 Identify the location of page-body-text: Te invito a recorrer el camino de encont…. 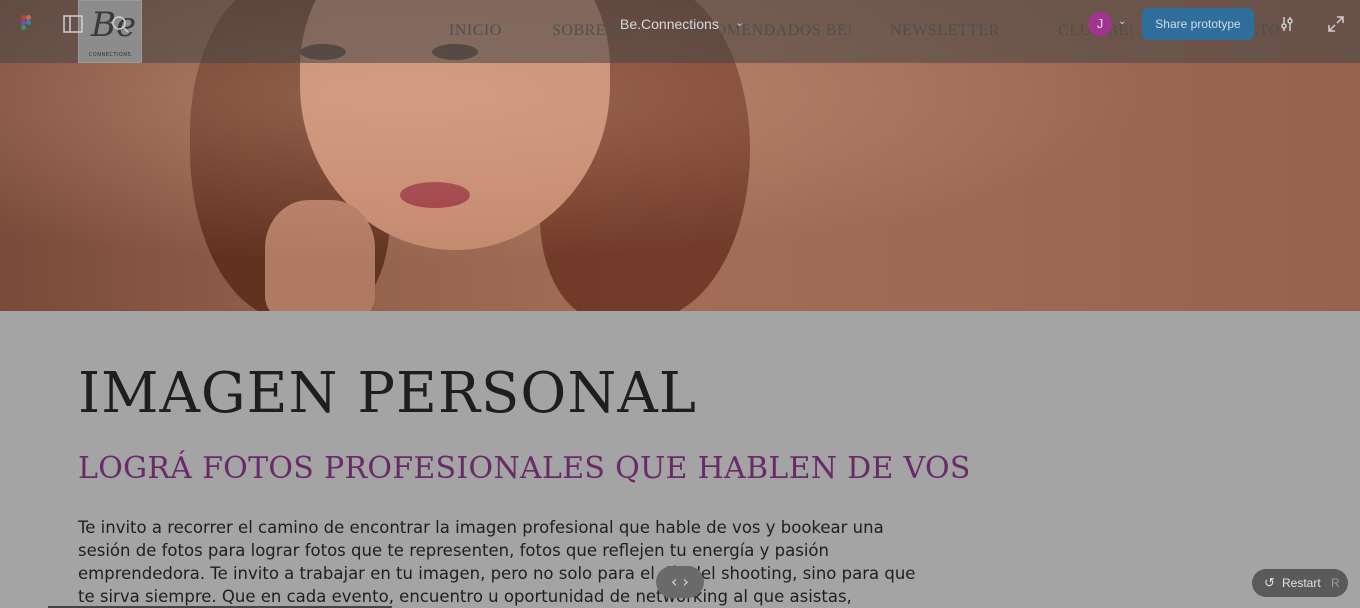
(497, 562).